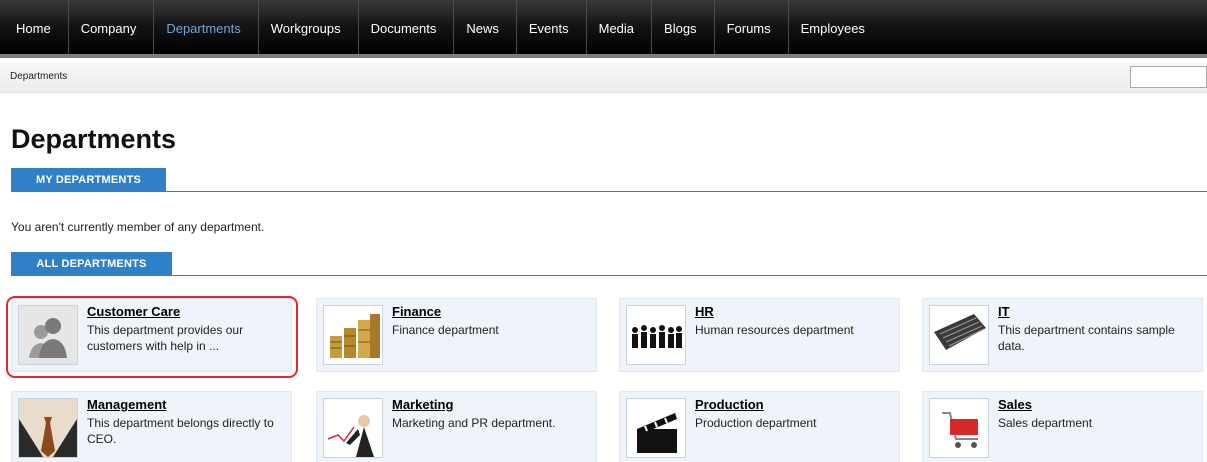  What do you see at coordinates (39, 76) in the screenshot?
I see `breadcrumb: Departments` at bounding box center [39, 76].